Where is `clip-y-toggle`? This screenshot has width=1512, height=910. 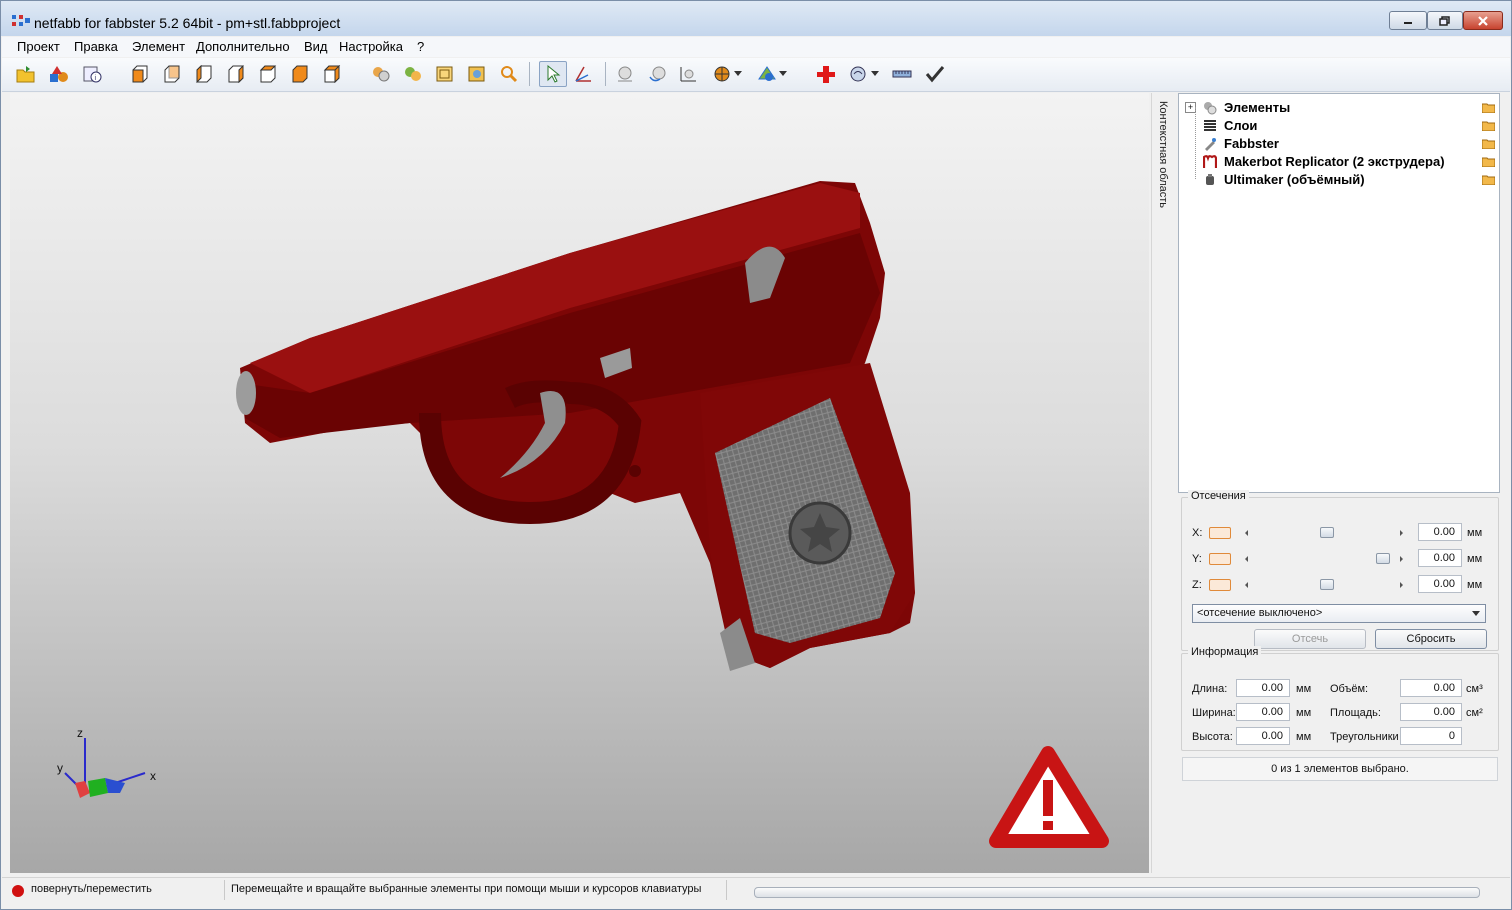
clip-y-toggle is located at coordinates (1220, 559).